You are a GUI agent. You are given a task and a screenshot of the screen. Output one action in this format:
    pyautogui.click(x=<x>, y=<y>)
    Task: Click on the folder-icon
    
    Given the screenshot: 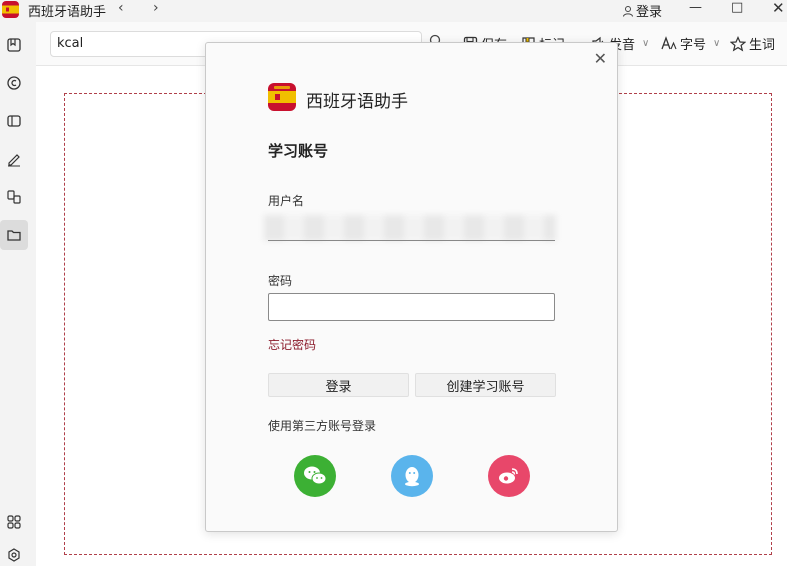 What is the action you would take?
    pyautogui.click(x=14, y=235)
    